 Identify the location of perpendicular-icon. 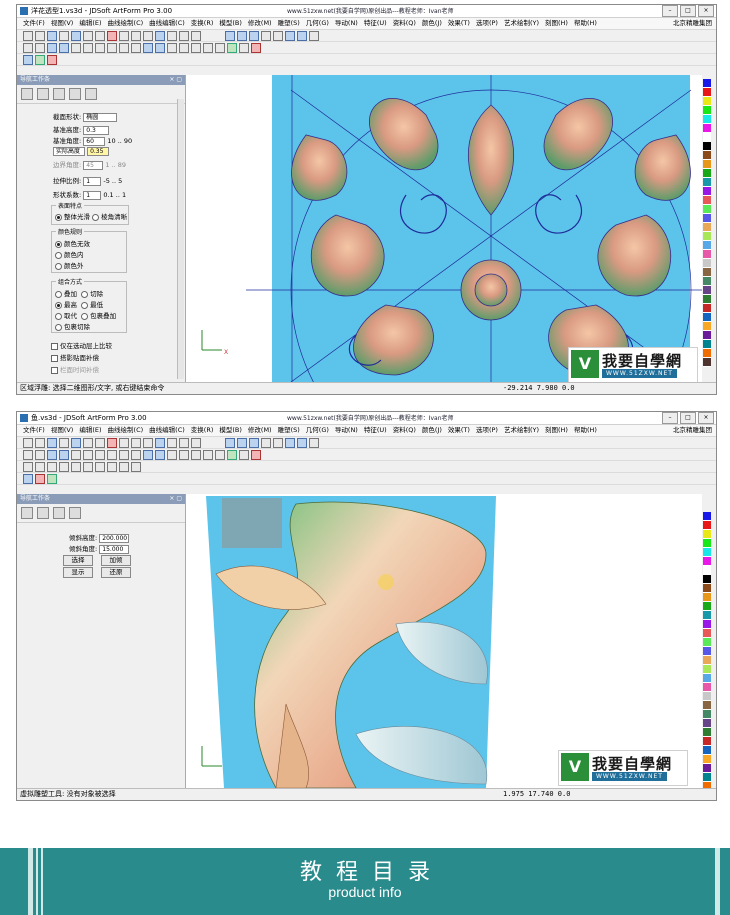
(124, 47).